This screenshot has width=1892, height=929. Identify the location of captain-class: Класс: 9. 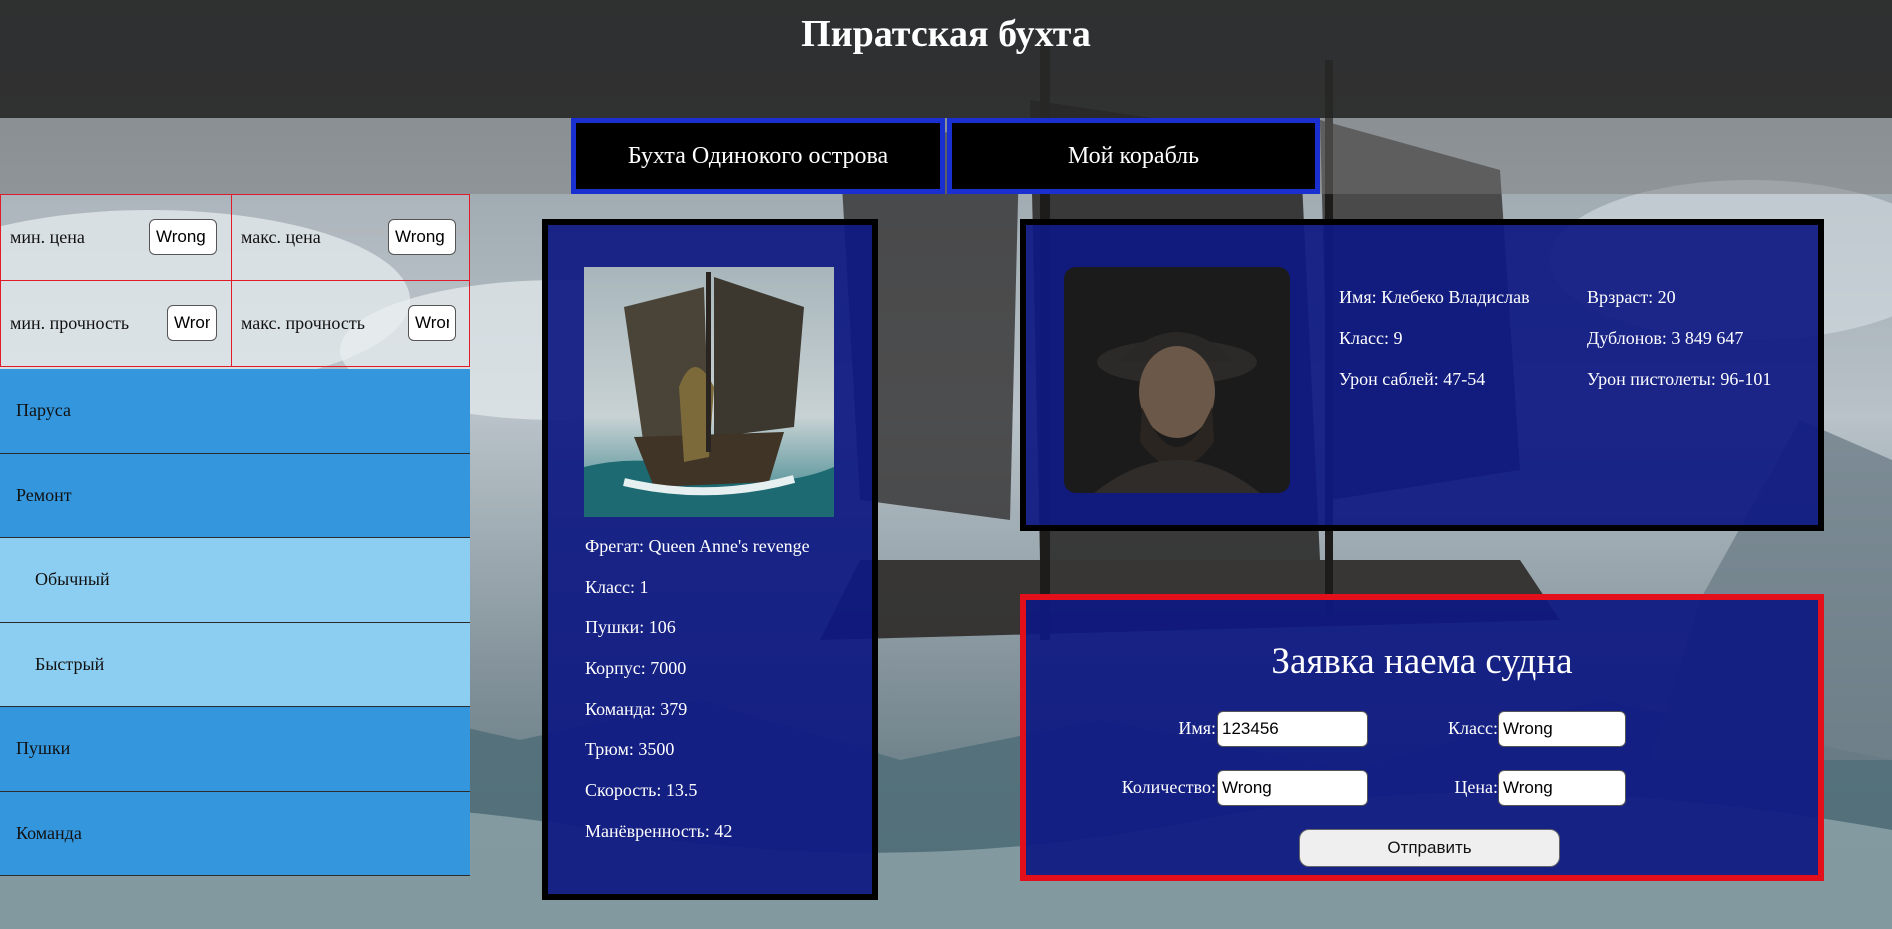
(1371, 338).